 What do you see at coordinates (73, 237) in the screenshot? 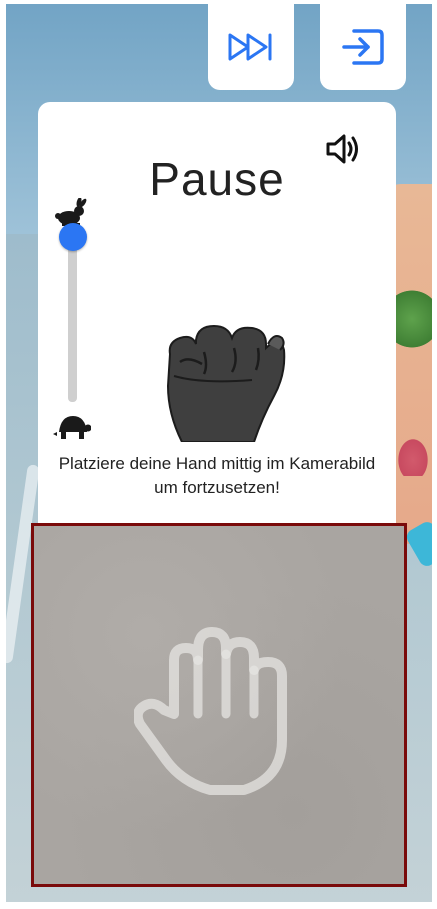
I see `speed-slider-thumb` at bounding box center [73, 237].